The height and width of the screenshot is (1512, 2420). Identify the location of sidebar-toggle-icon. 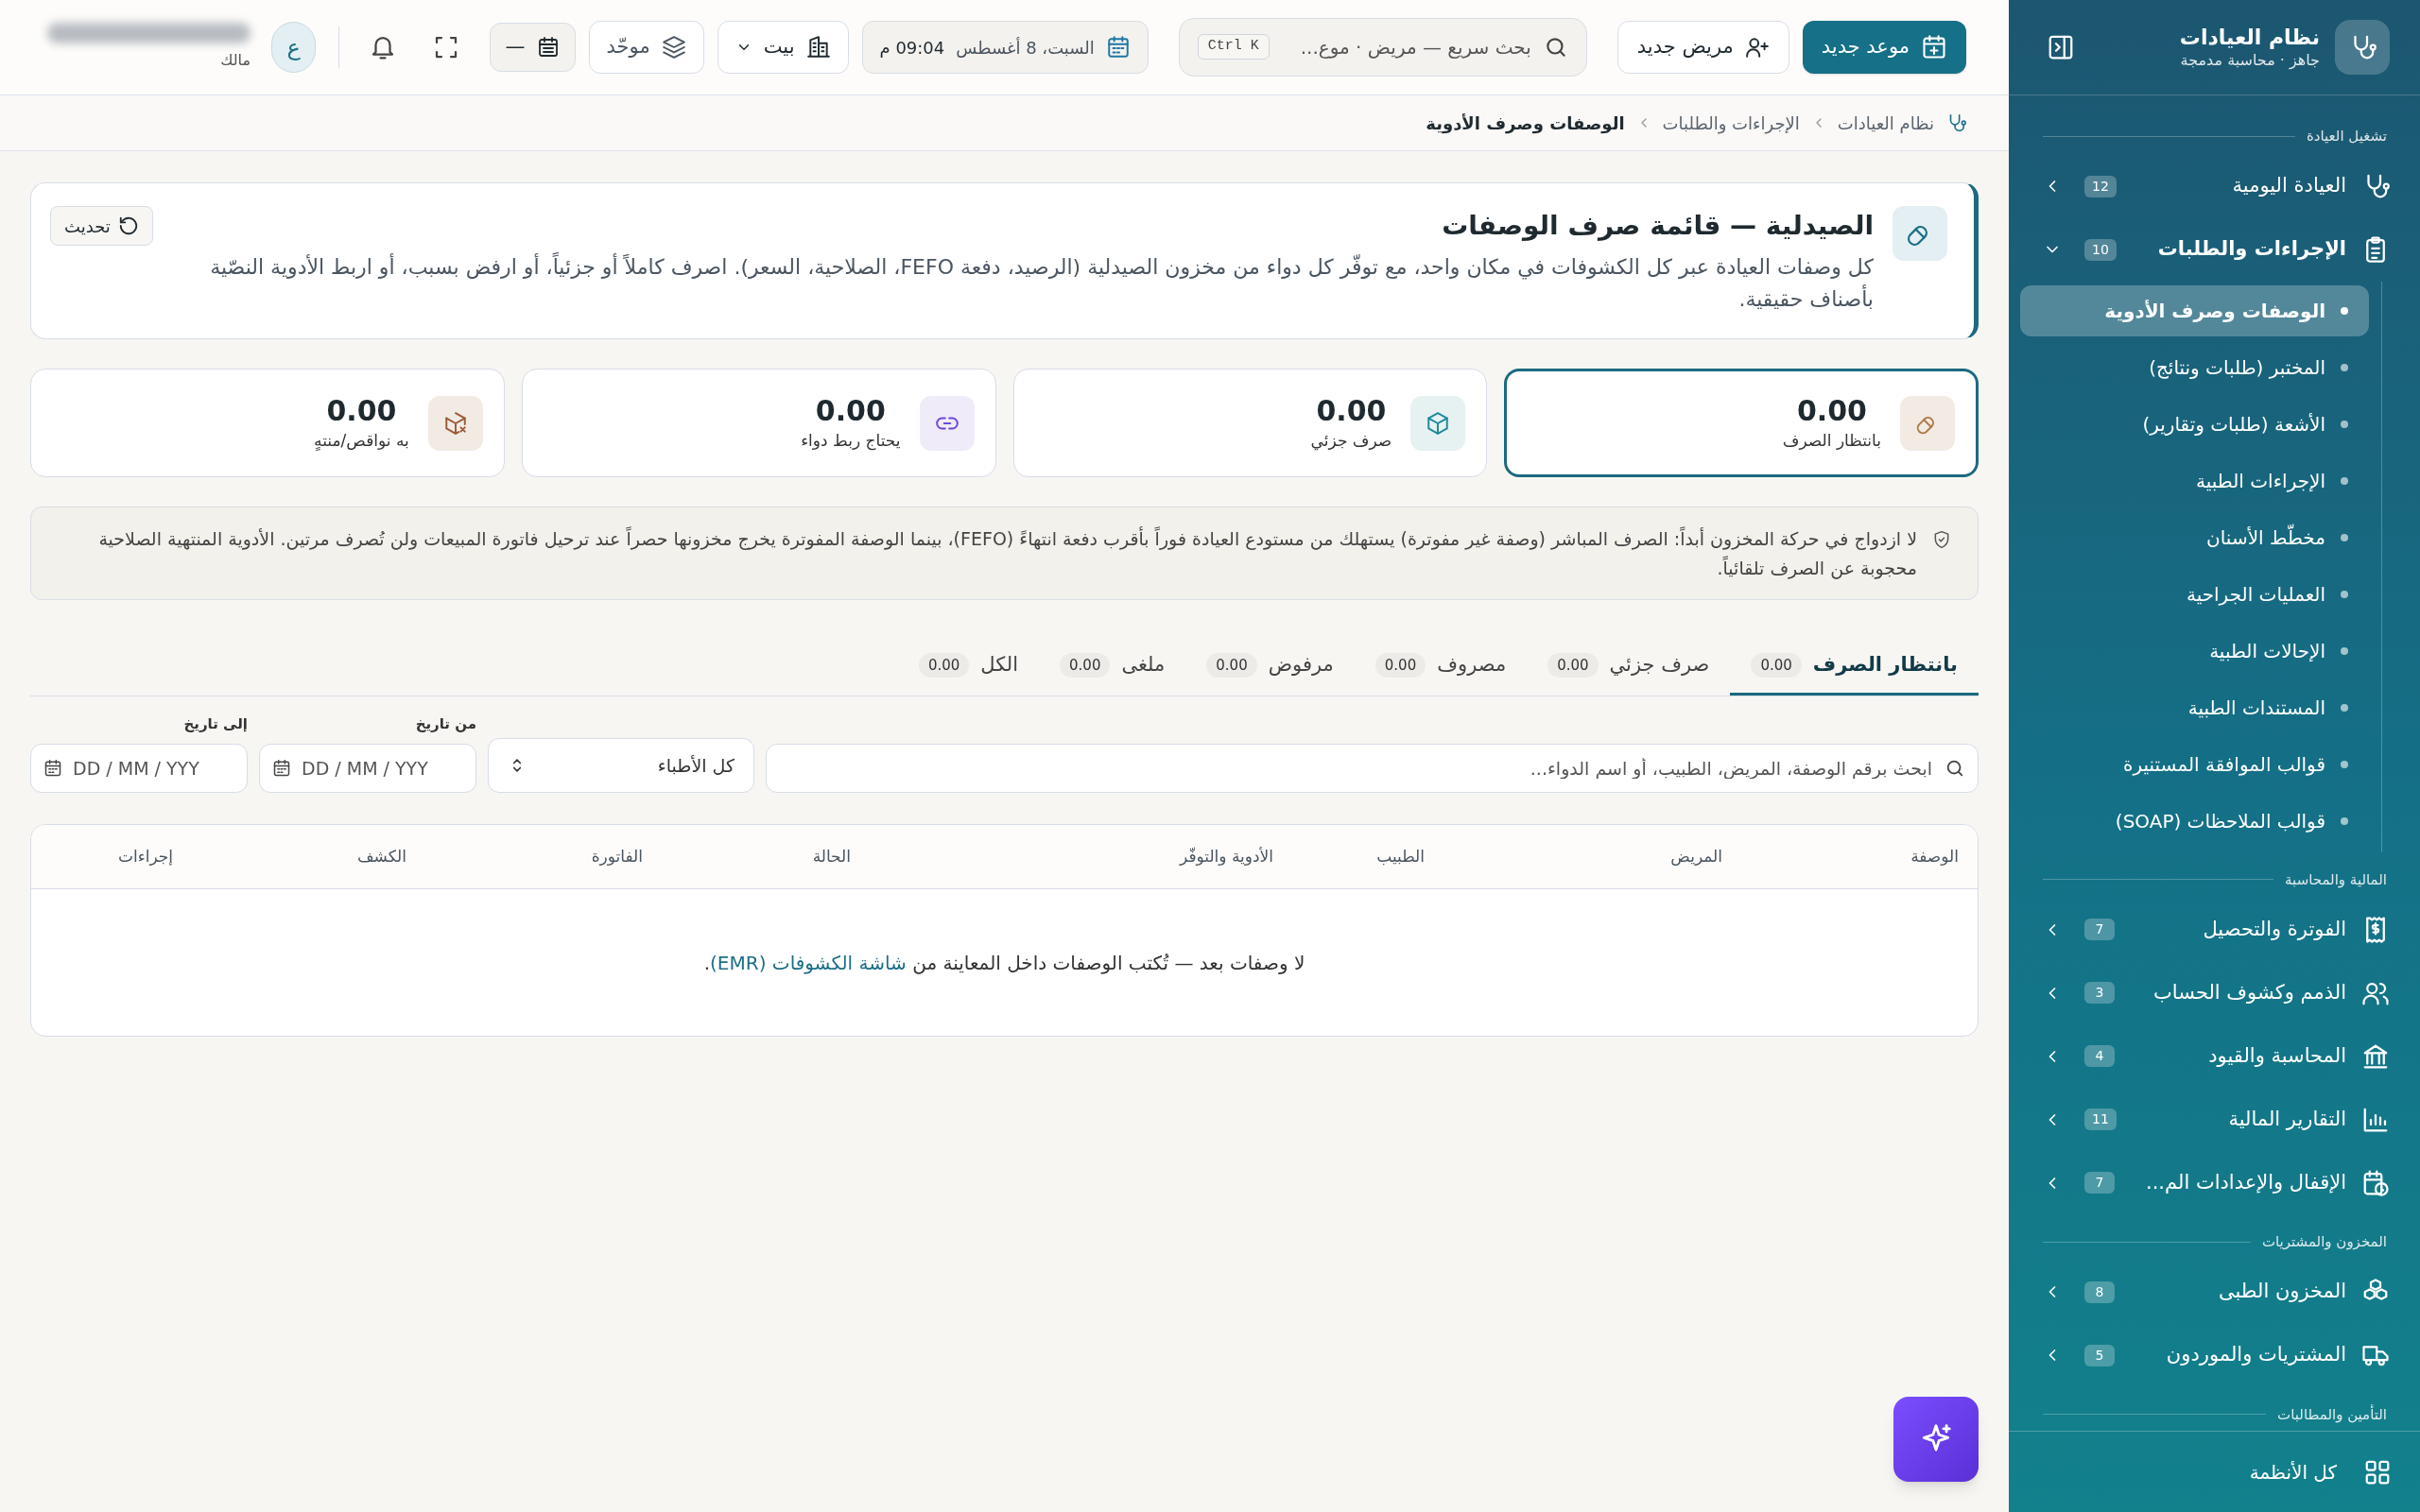
(2061, 47).